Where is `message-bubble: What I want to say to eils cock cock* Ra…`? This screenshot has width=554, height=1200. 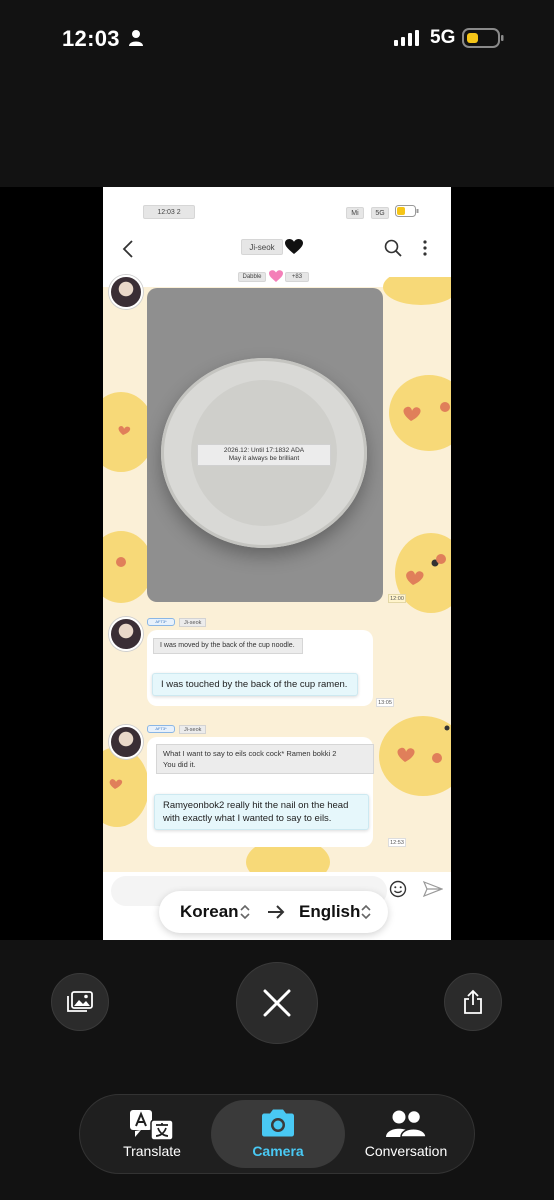 message-bubble: What I want to say to eils cock cock* Ra… is located at coordinates (260, 792).